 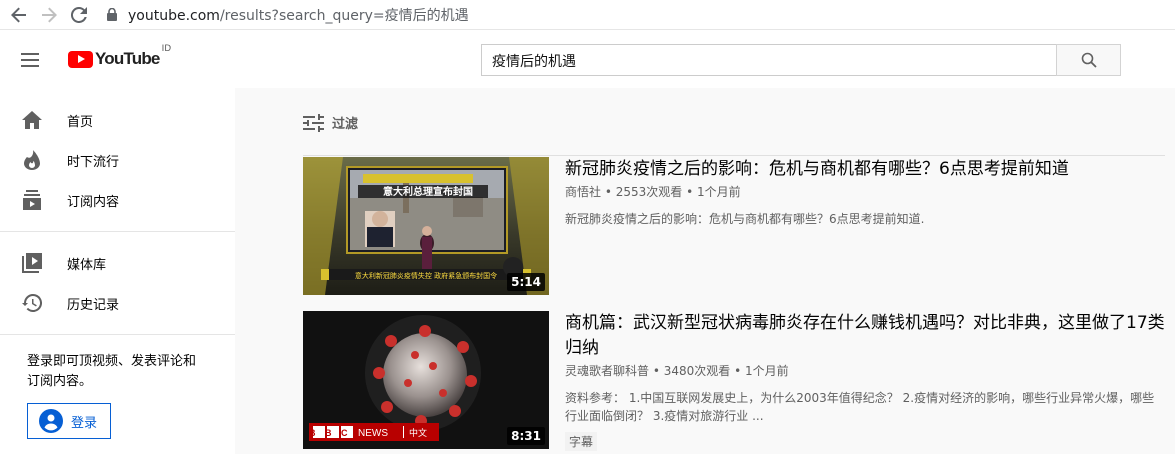 I want to click on subscriptions-icon, so click(x=32, y=200).